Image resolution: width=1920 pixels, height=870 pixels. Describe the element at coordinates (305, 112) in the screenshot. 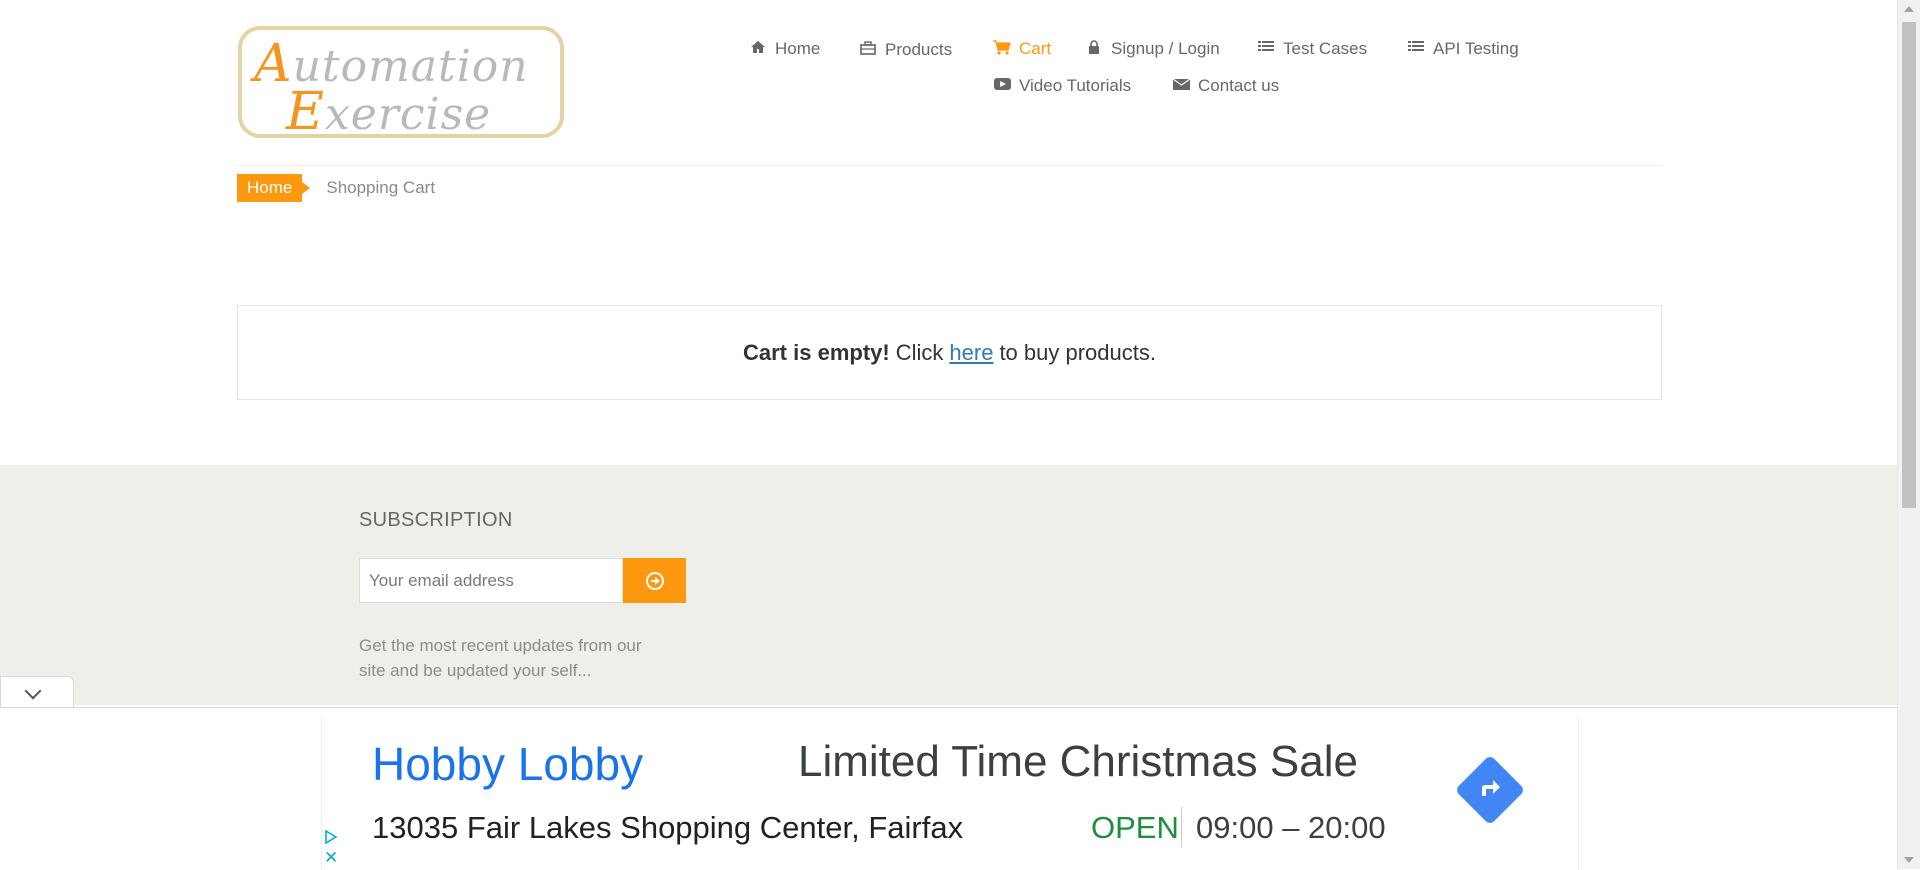

I see `logo-letter-e: E` at that location.